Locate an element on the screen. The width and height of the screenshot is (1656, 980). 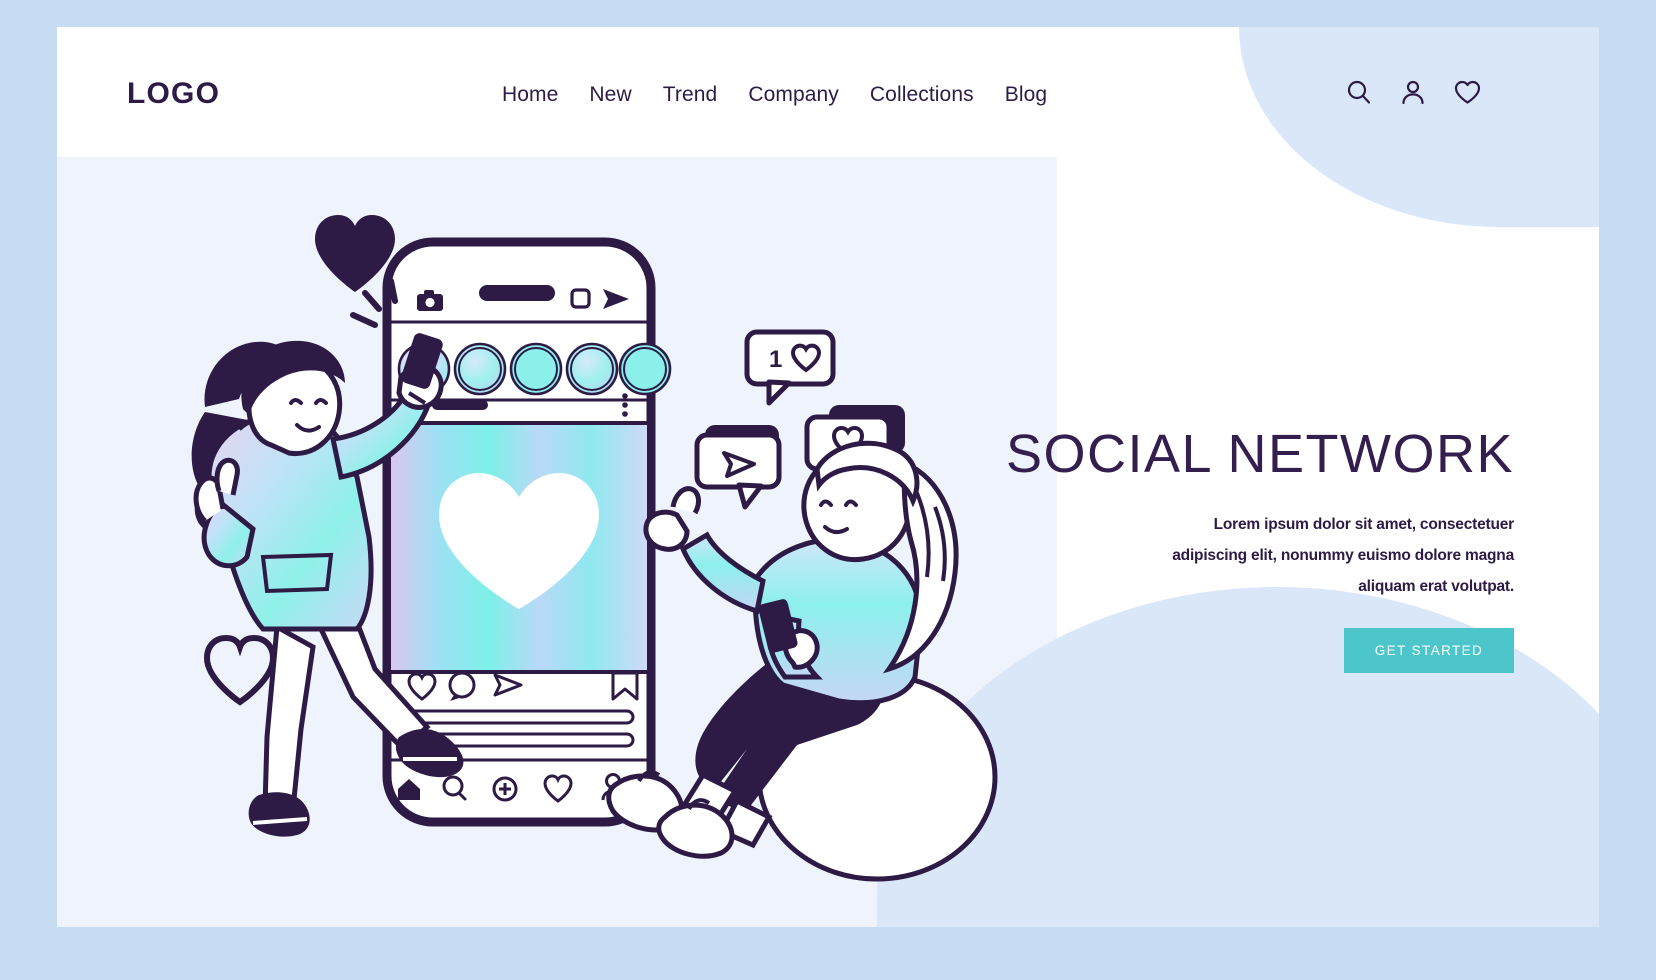
nav-item-company: Company is located at coordinates (793, 95).